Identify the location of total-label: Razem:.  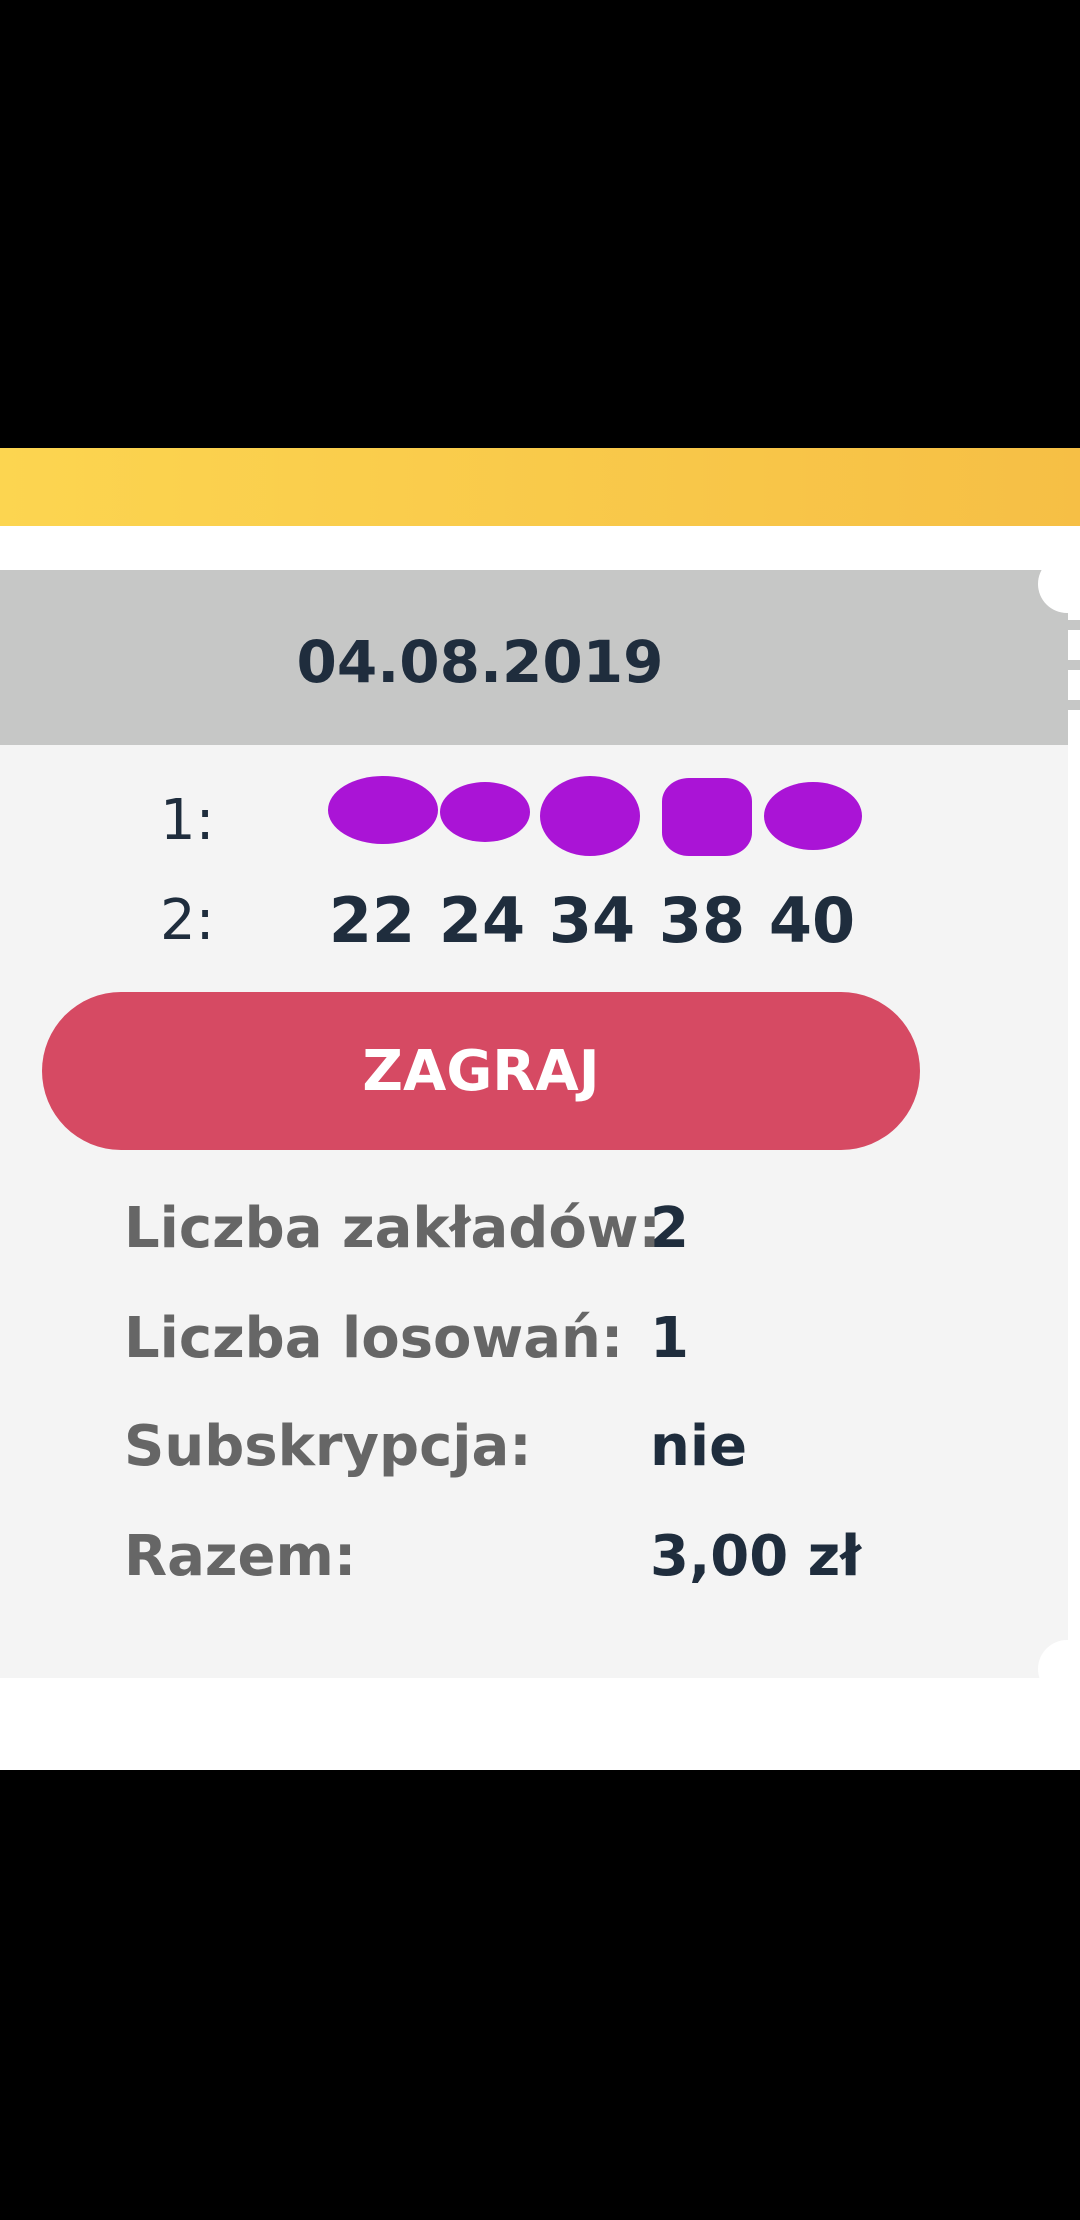
(240, 1556).